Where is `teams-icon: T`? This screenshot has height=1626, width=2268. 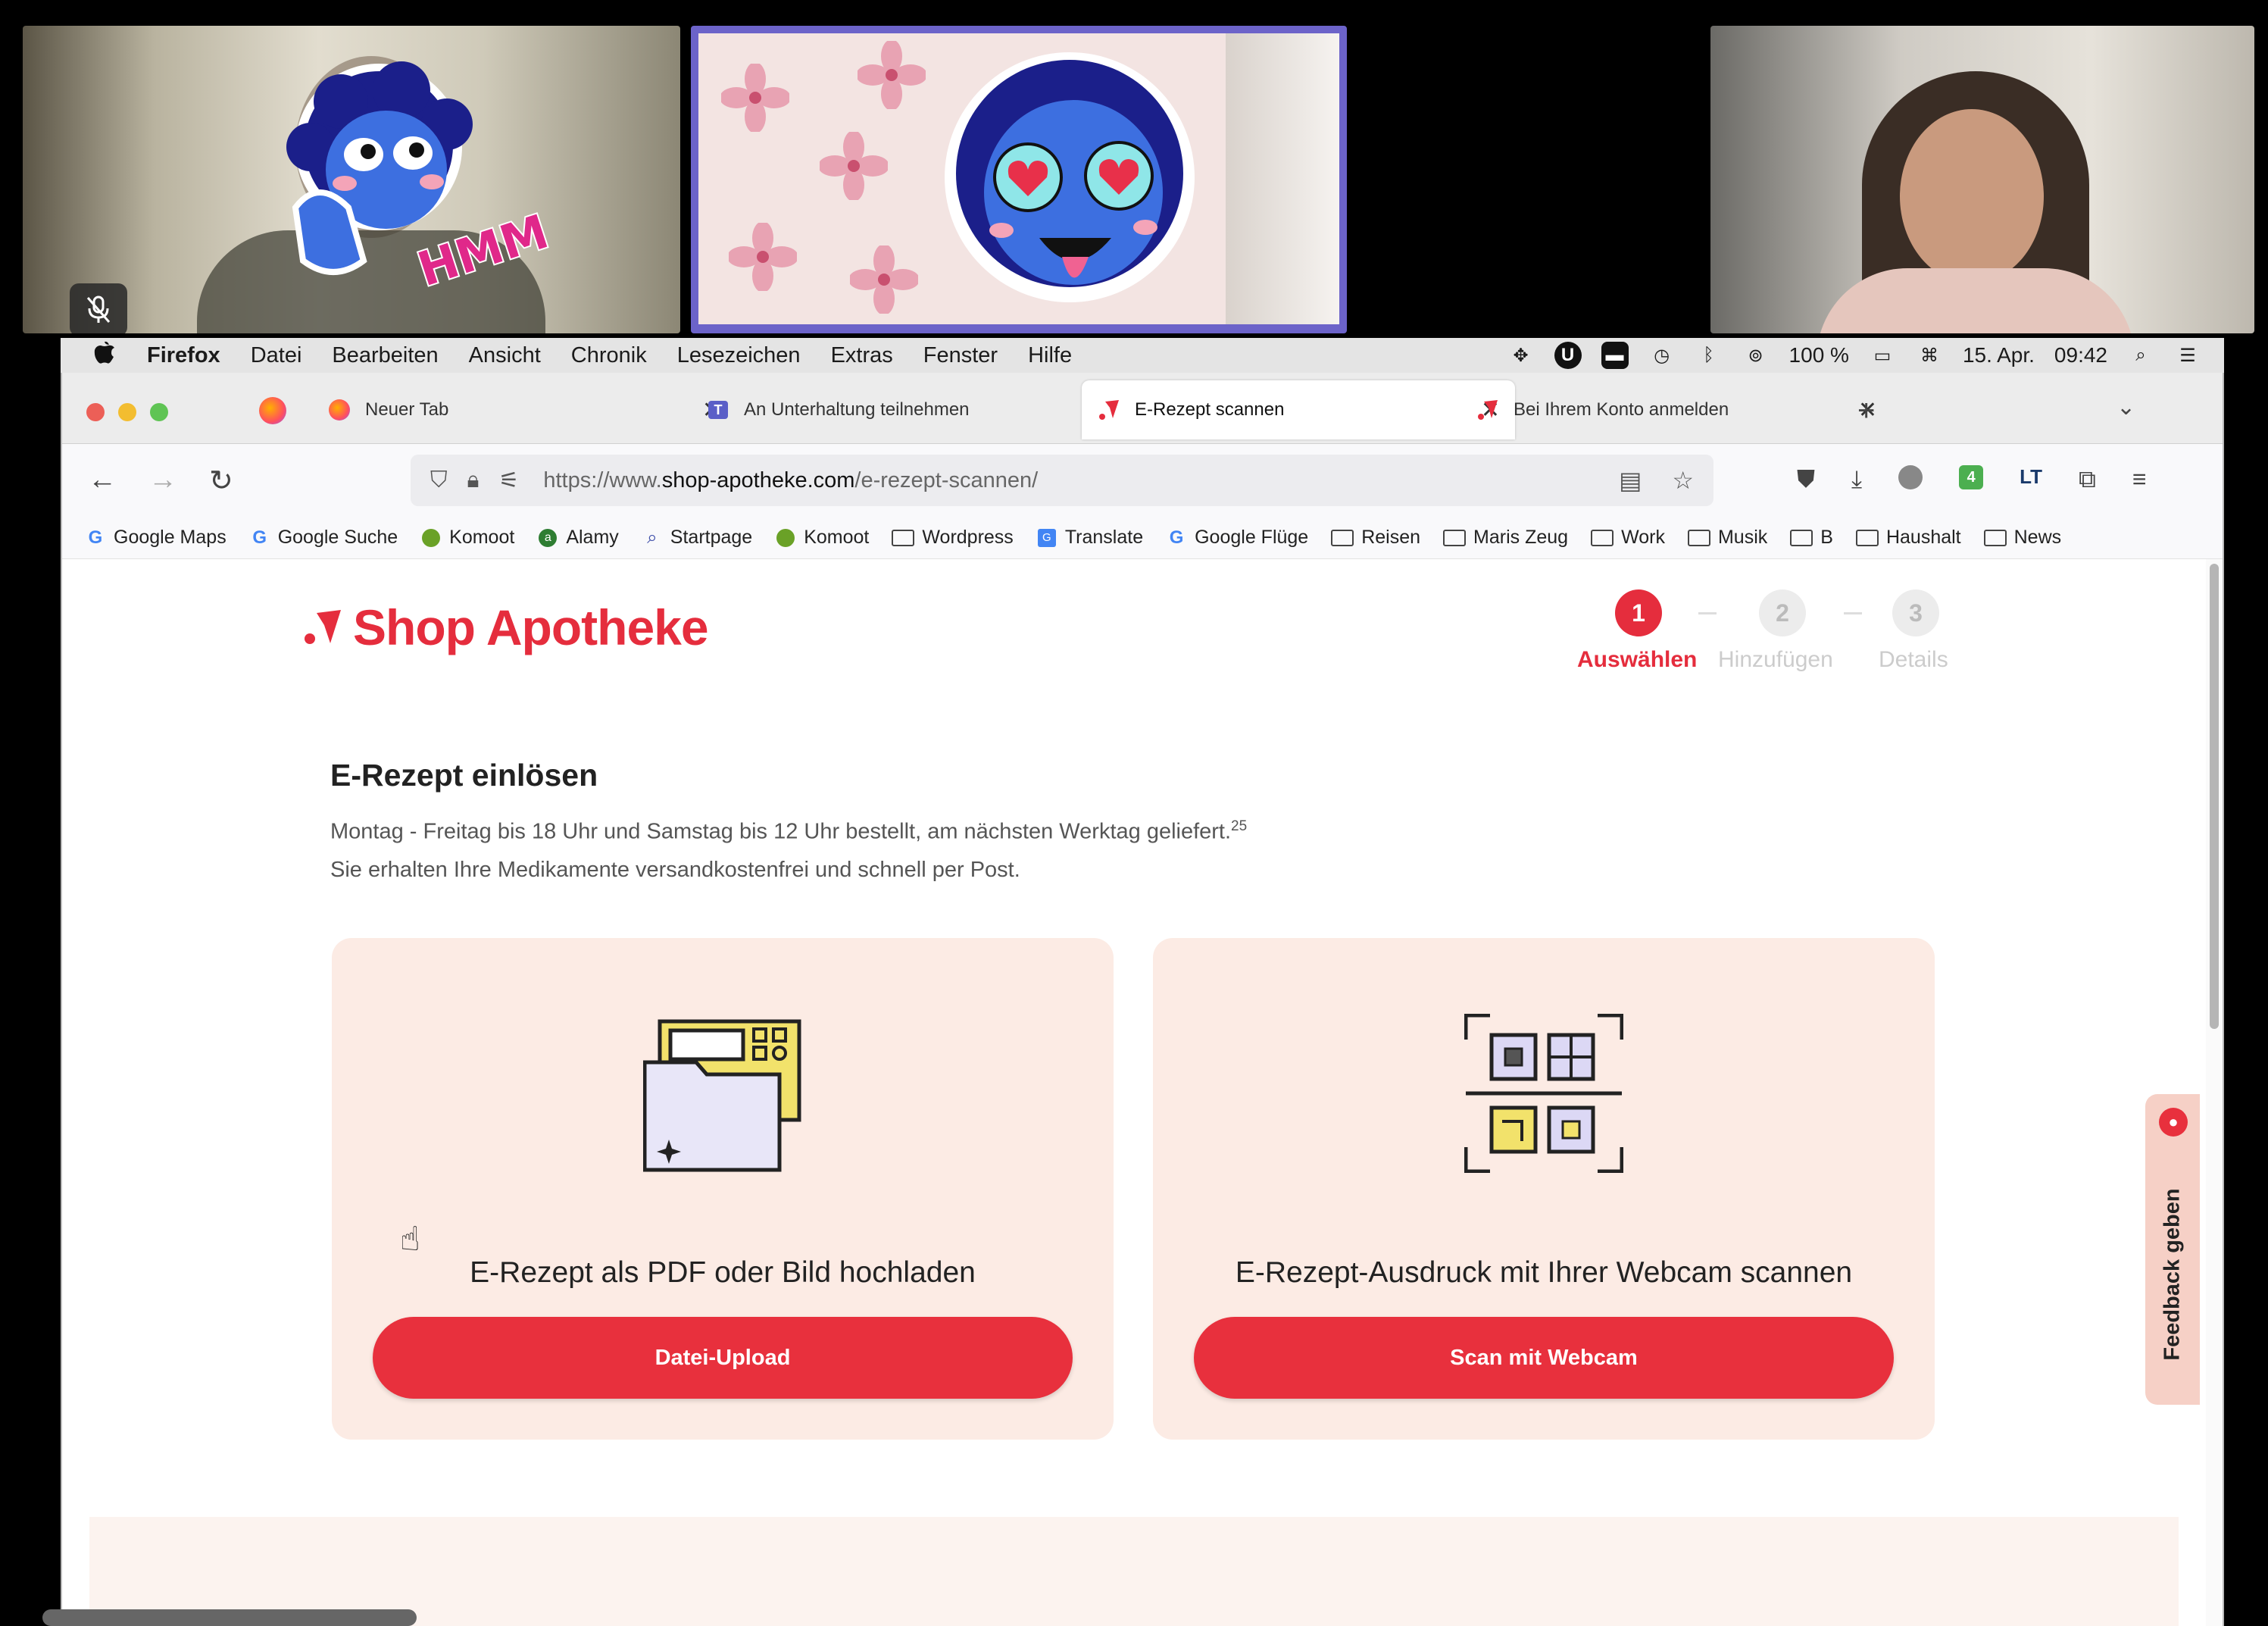
teams-icon: T is located at coordinates (718, 410).